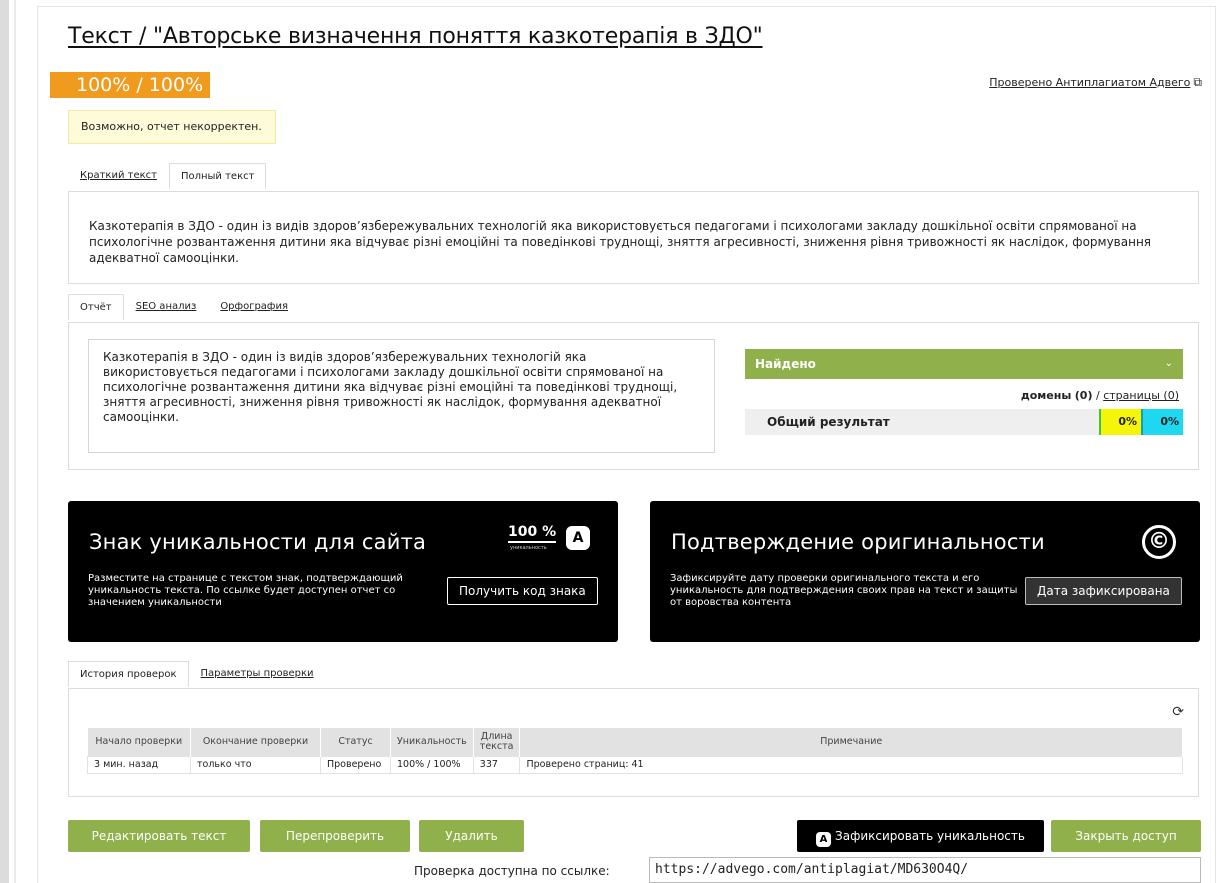 The width and height of the screenshot is (1232, 883). Describe the element at coordinates (15, 441) in the screenshot. I see `left-rail-line` at that location.